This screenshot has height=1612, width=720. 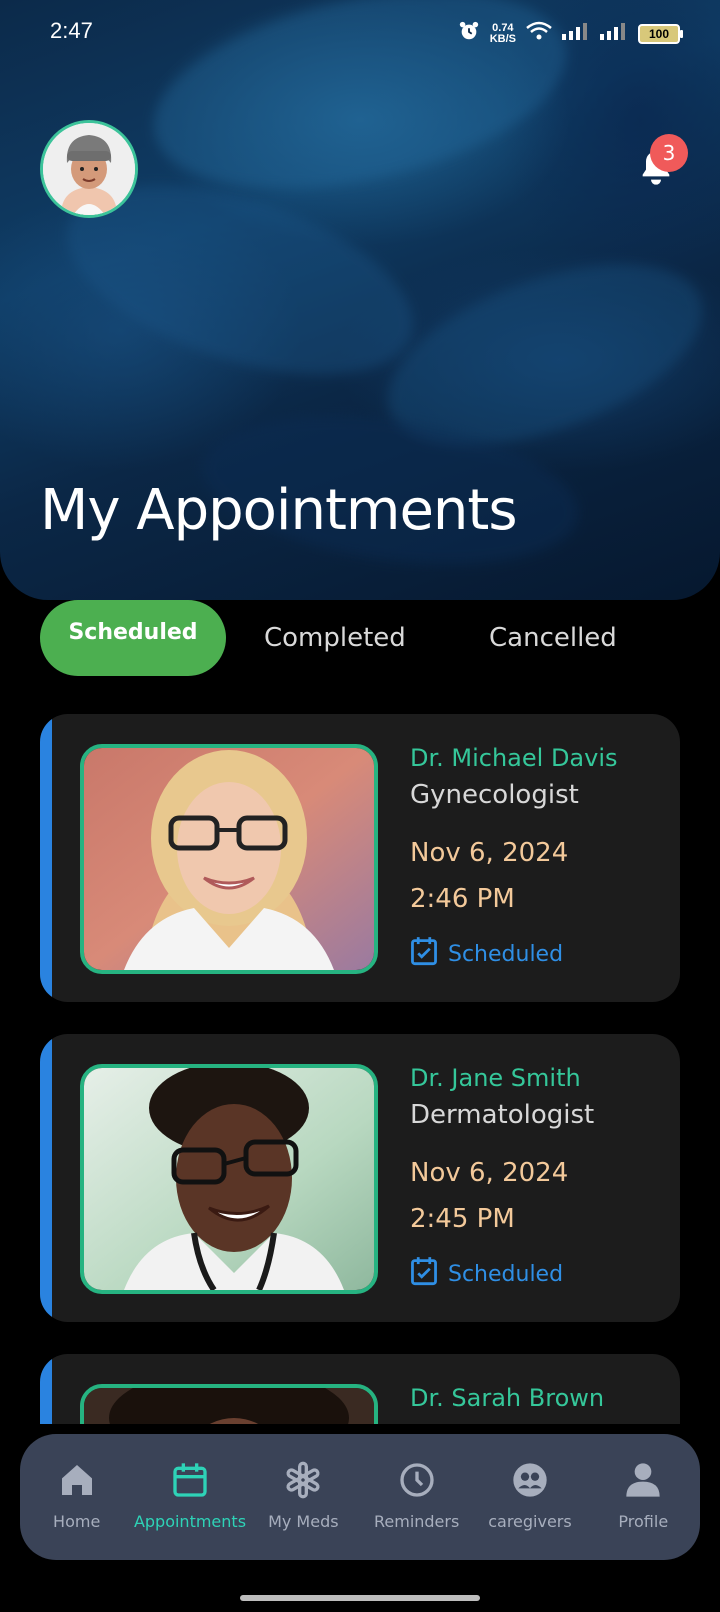 I want to click on notification-badge: 3, so click(x=669, y=153).